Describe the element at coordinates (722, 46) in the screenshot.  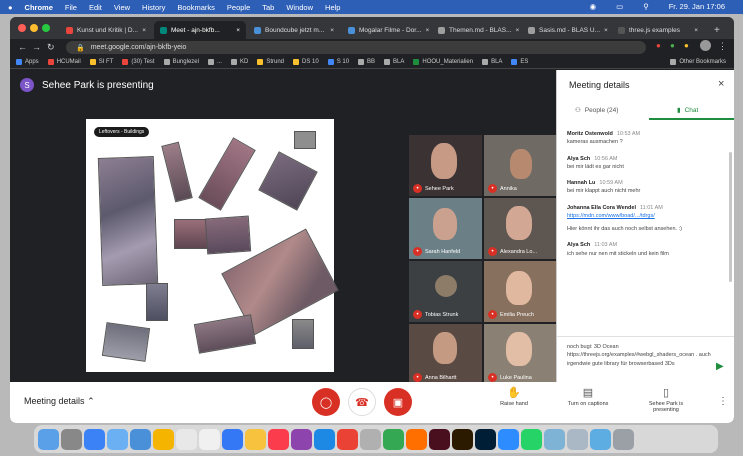
I see `more-menu-icon: ⋮` at that location.